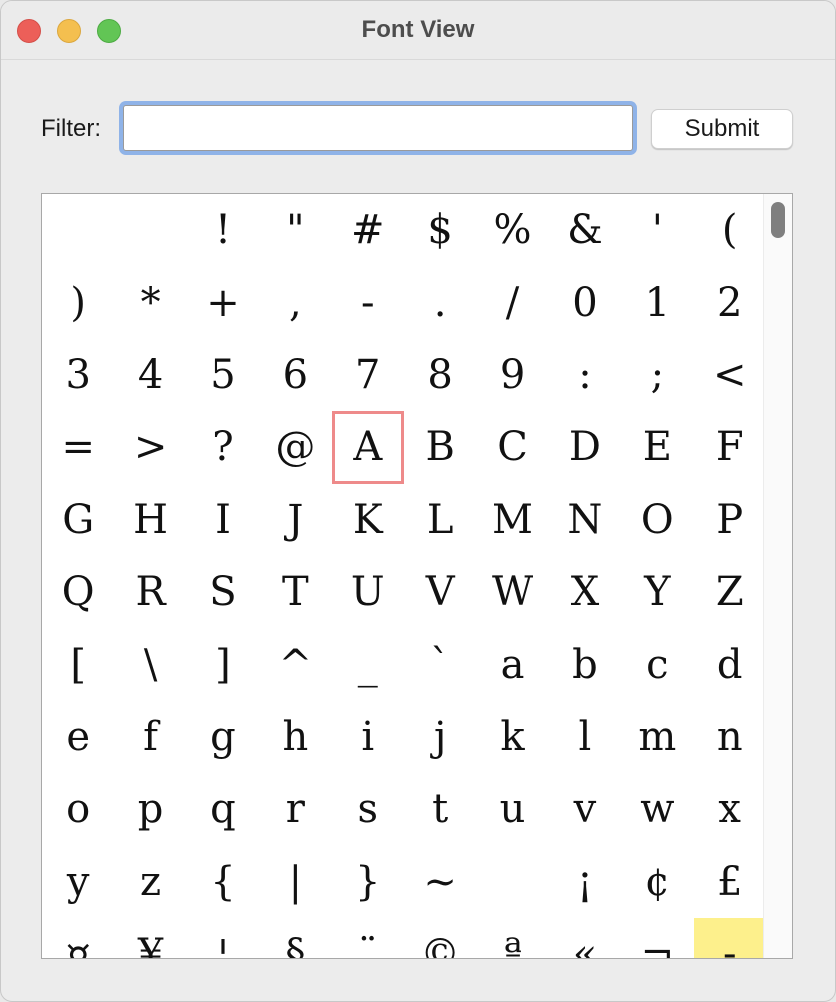 The image size is (836, 1002). I want to click on glyph-cell: J, so click(295, 520).